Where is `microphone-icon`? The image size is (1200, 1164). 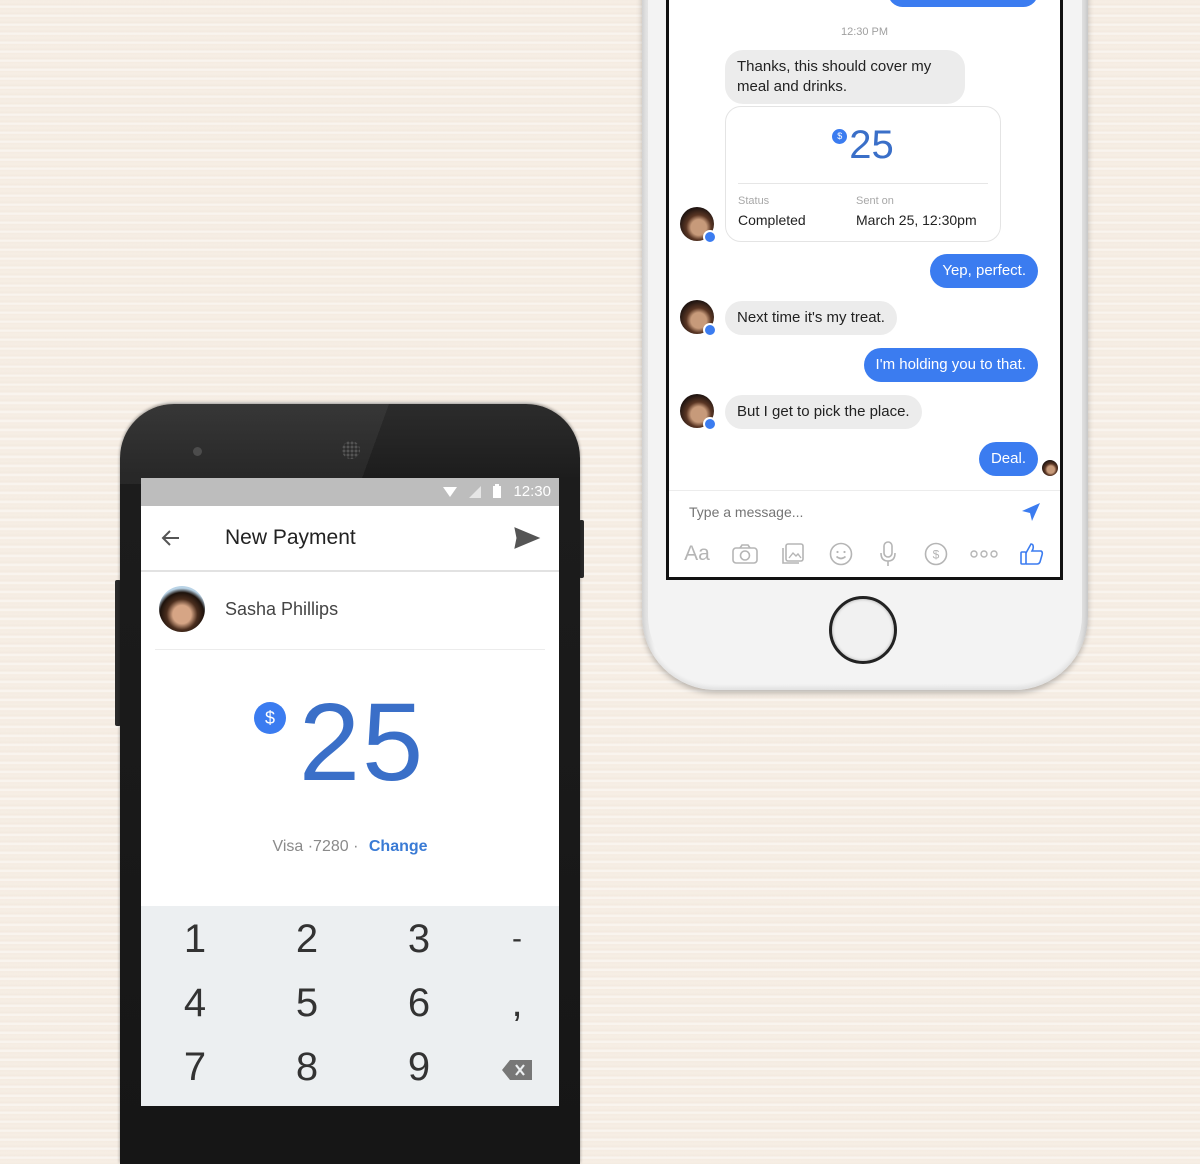
microphone-icon is located at coordinates (888, 554).